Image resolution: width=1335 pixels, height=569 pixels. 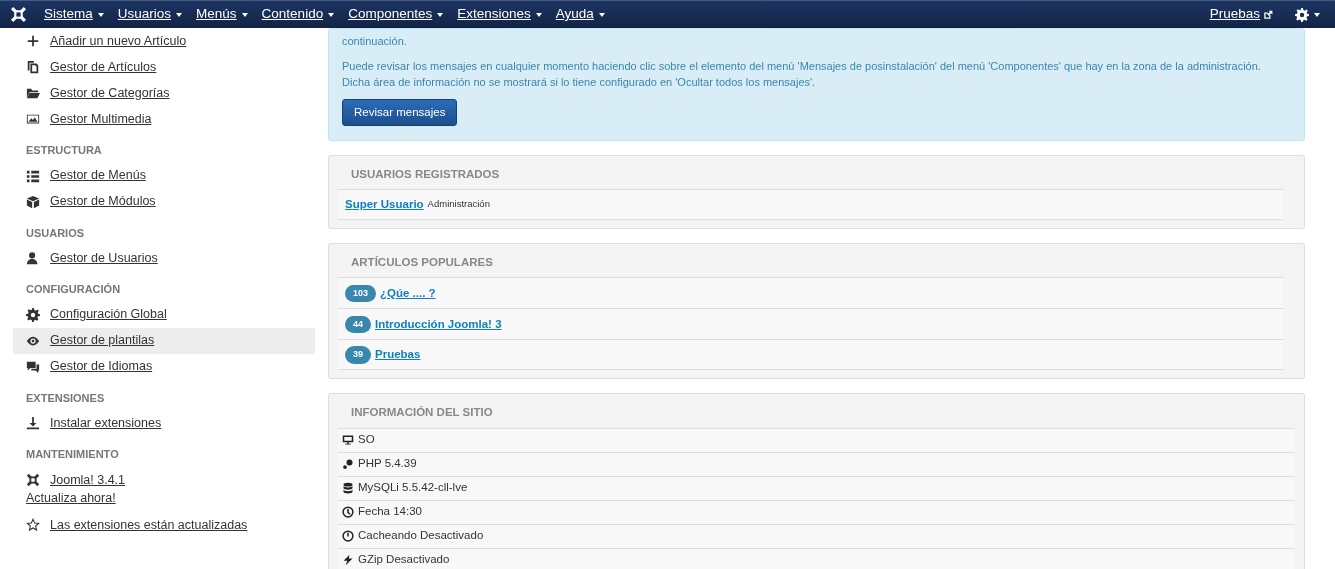 I want to click on sidebar-item: Gestor de Menús, so click(x=164, y=175).